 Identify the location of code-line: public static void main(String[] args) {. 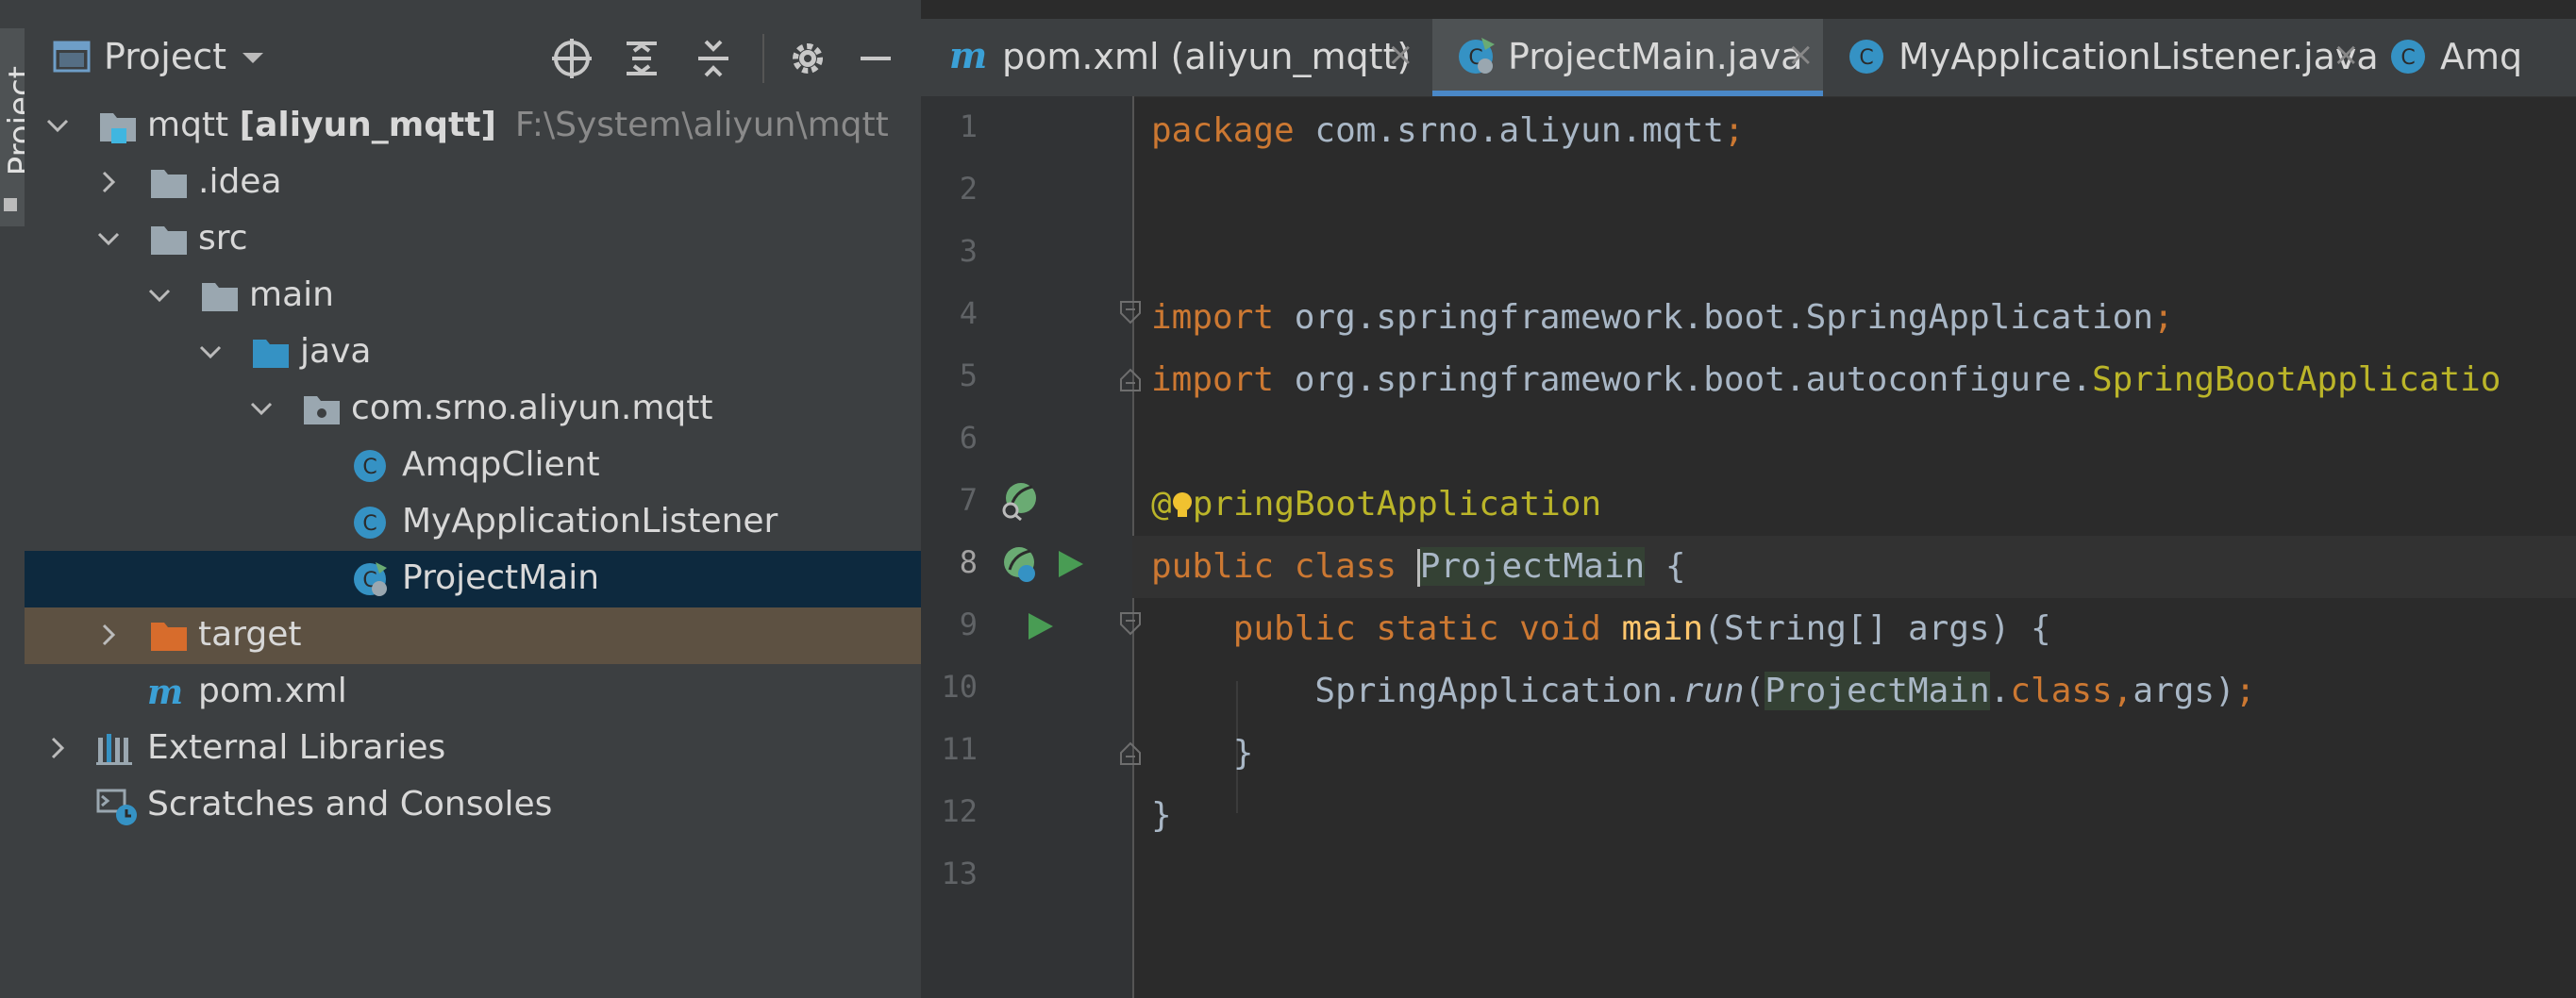
(1641, 629).